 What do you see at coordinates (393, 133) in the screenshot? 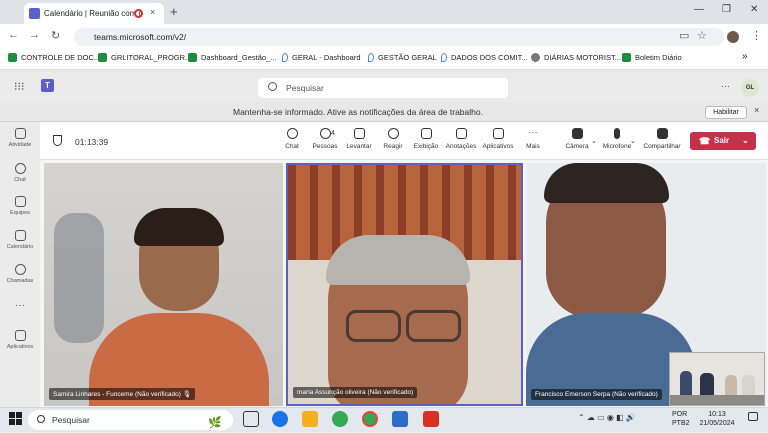
I see `smile-icon` at bounding box center [393, 133].